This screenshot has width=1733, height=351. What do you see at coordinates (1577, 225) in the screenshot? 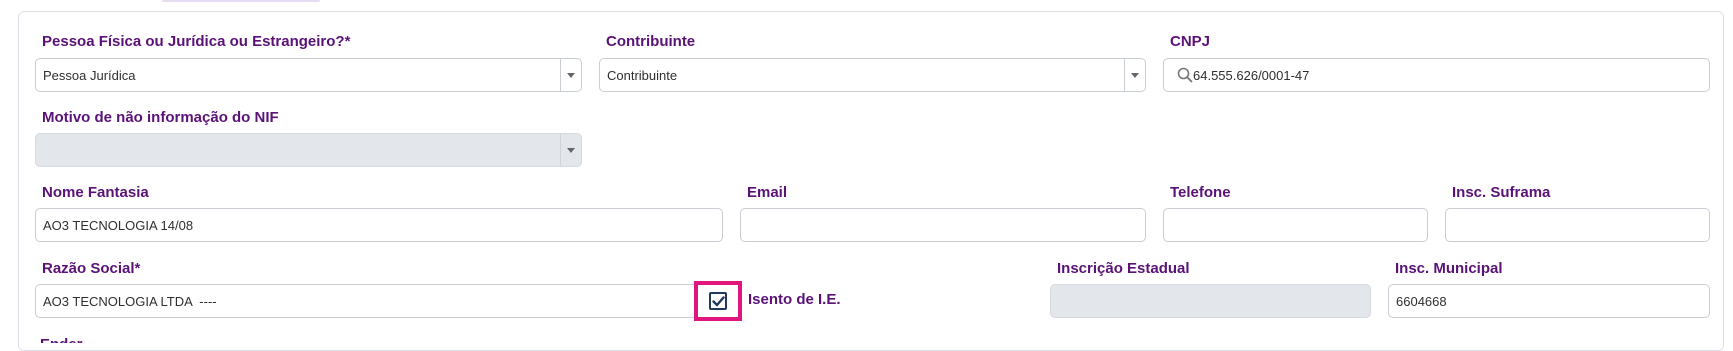
I see `insc-suframa-input` at bounding box center [1577, 225].